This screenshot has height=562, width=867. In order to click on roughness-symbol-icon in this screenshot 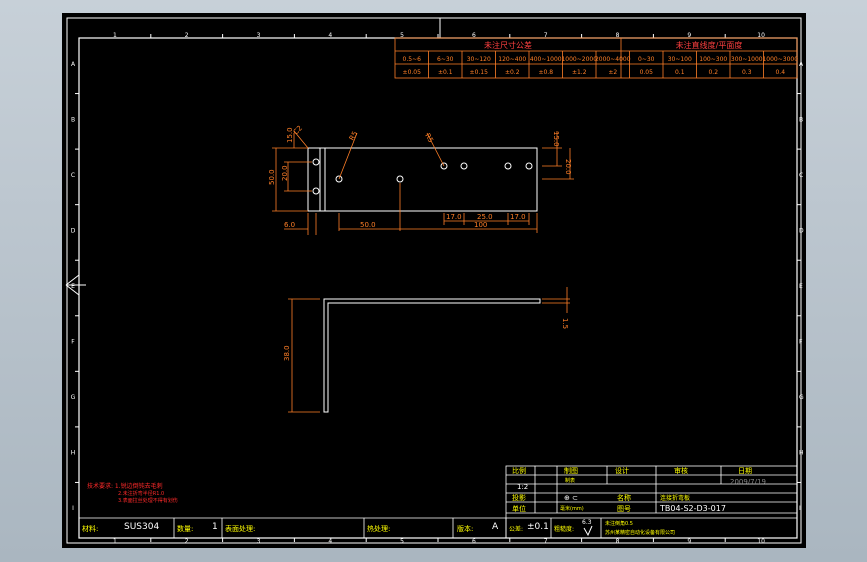, I will do `click(588, 531)`.